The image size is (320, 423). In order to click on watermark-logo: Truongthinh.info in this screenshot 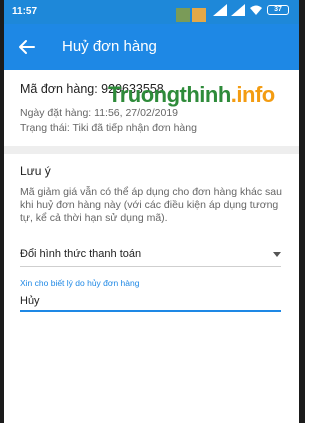, I will do `click(191, 95)`.